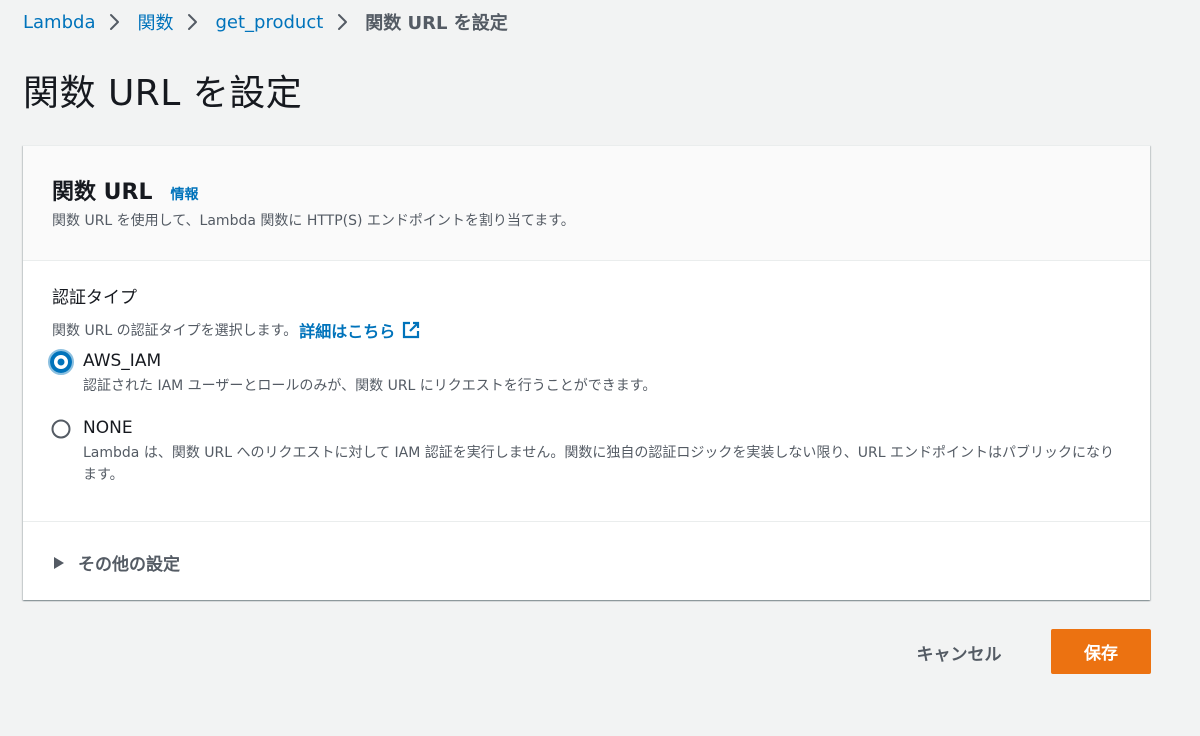  What do you see at coordinates (102, 192) in the screenshot?
I see `panel-title: 関数 URL` at bounding box center [102, 192].